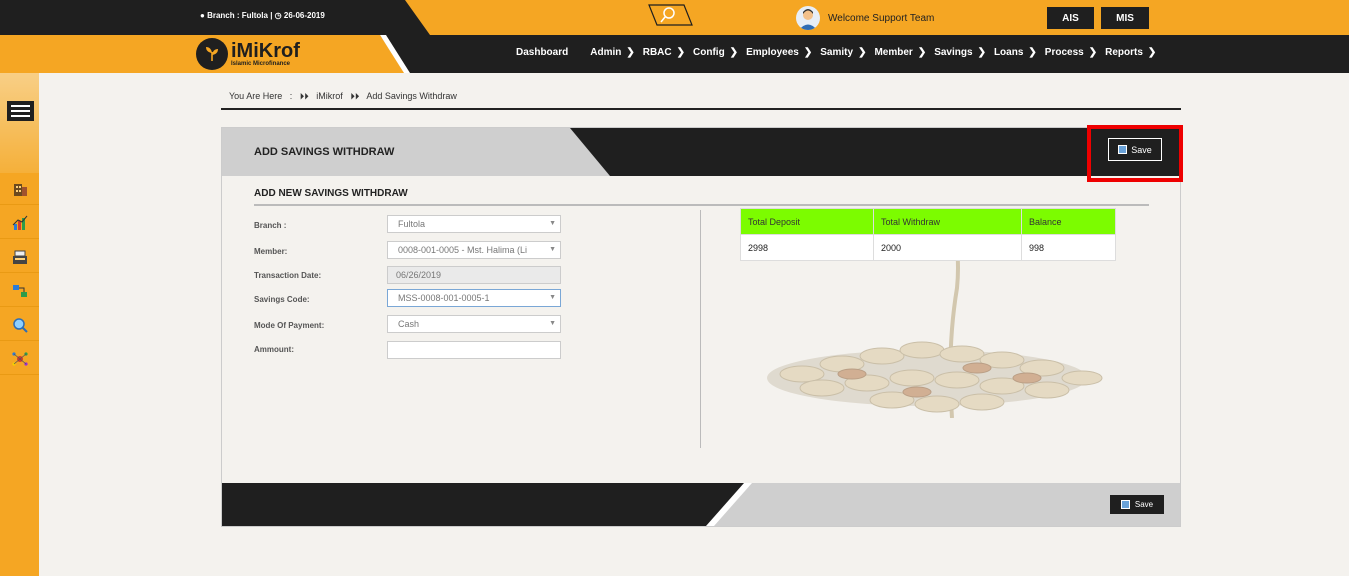 This screenshot has width=1349, height=576. What do you see at coordinates (256, 96) in the screenshot?
I see `breadcrumb-label: You Are Here` at bounding box center [256, 96].